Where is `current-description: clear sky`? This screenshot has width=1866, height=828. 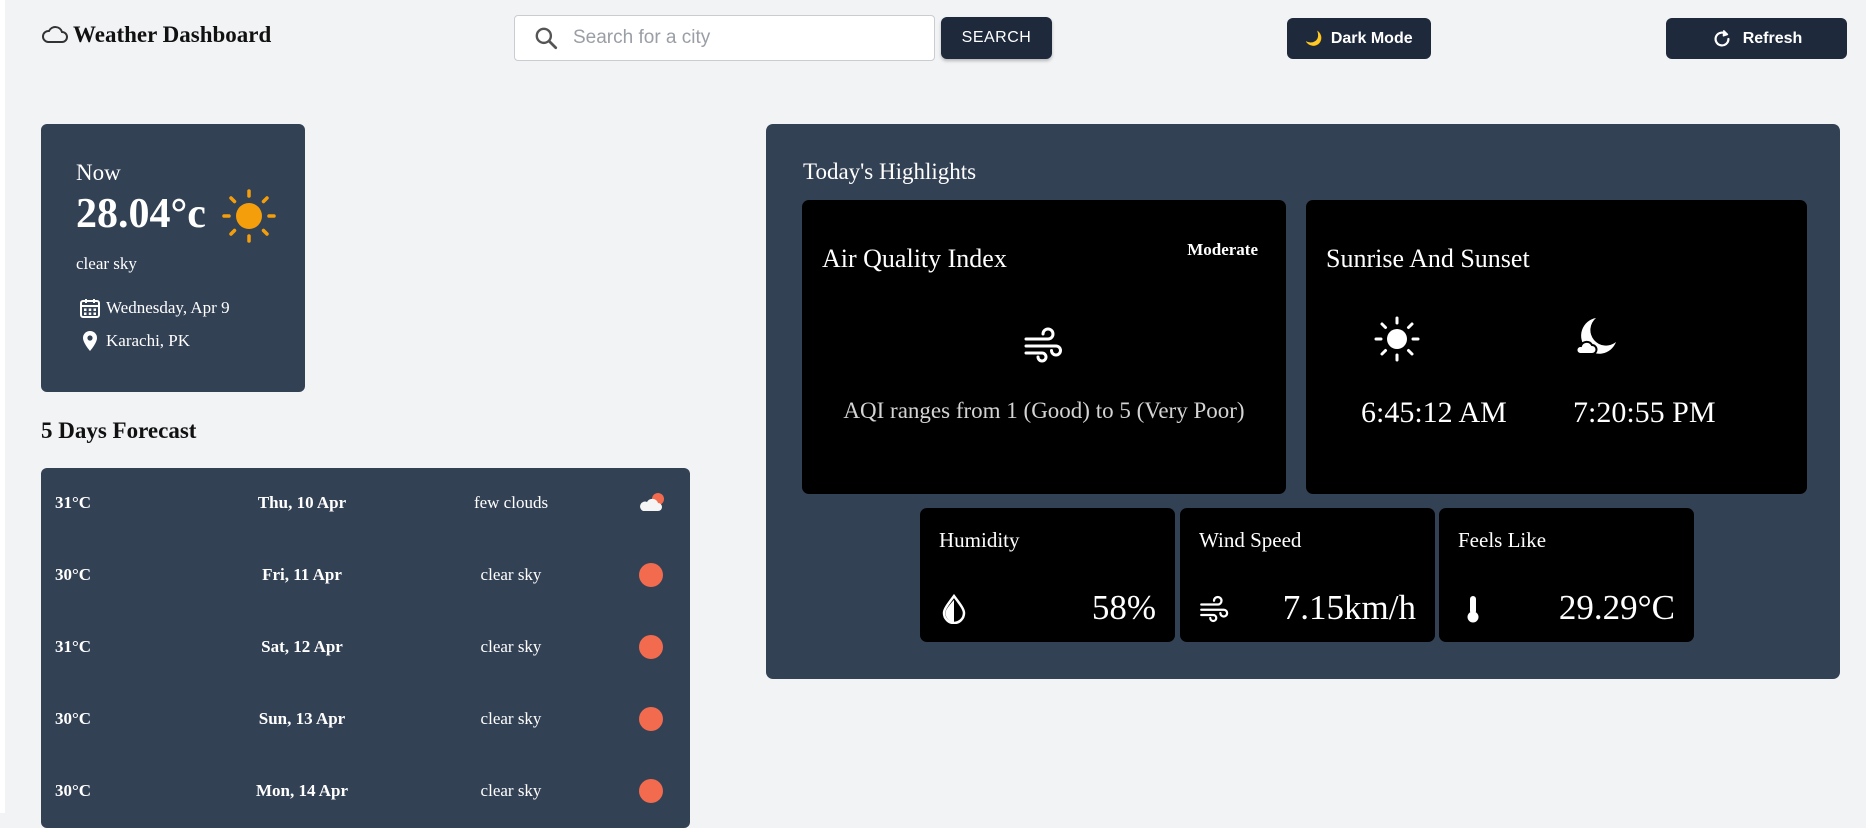 current-description: clear sky is located at coordinates (106, 263).